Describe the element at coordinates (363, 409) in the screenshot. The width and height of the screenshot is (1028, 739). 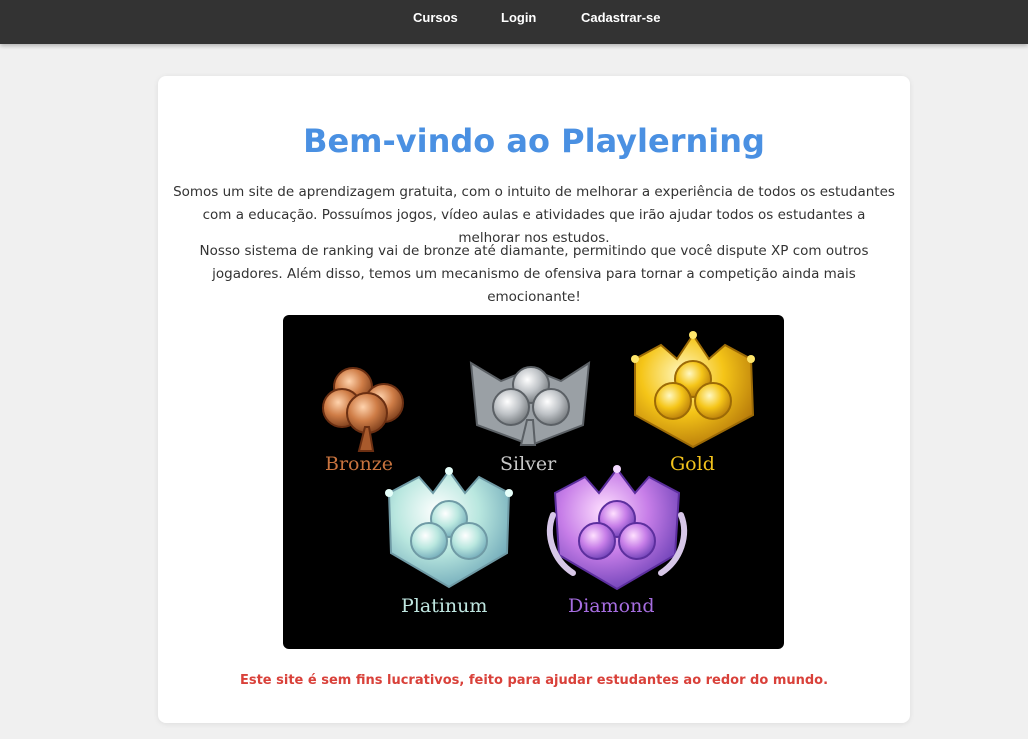
I see `bronze-badge-icon` at that location.